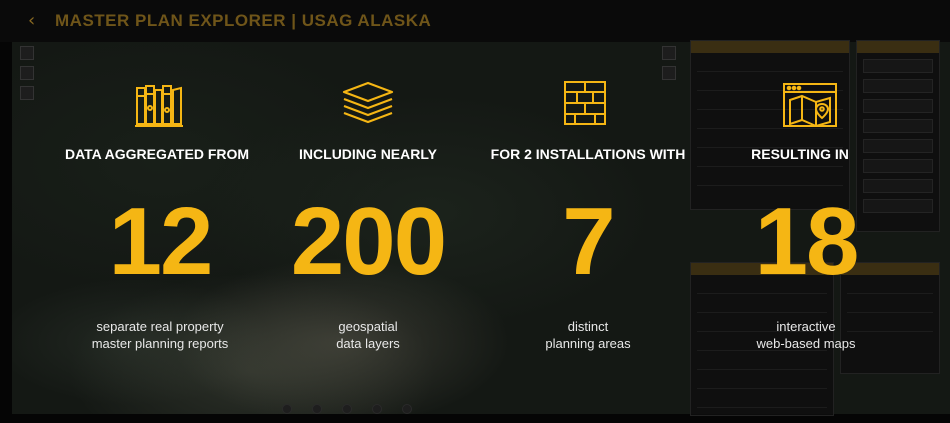 The height and width of the screenshot is (423, 950). What do you see at coordinates (588, 241) in the screenshot?
I see `stat-number: 7` at bounding box center [588, 241].